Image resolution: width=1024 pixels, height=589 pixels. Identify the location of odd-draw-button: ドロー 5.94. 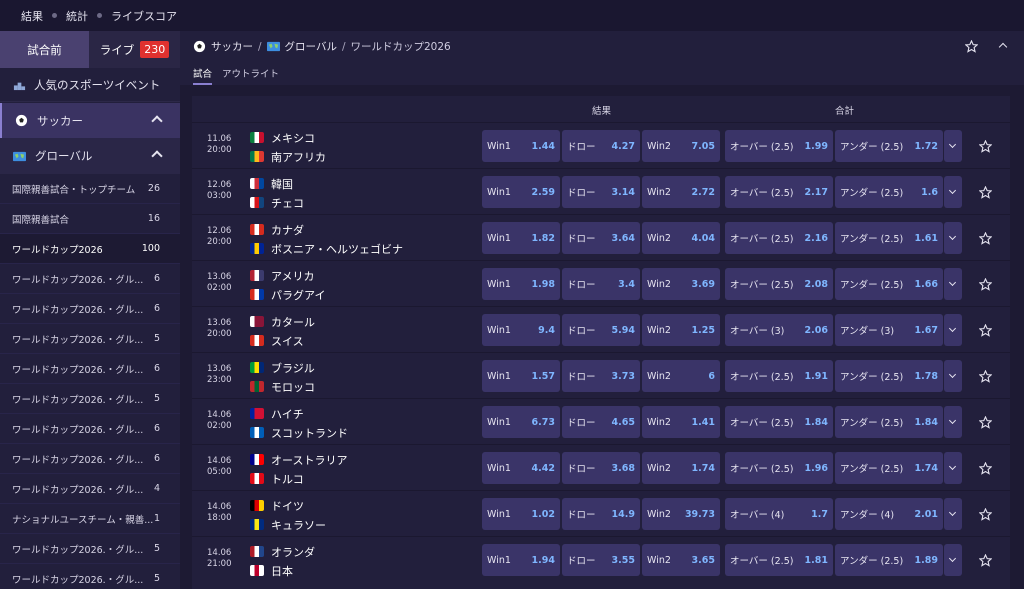
(601, 330).